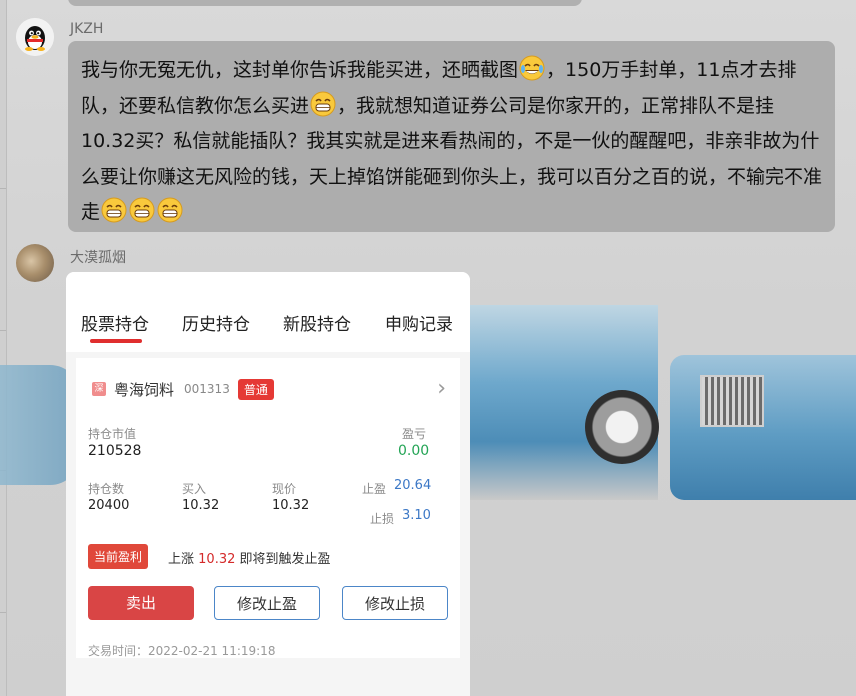 The height and width of the screenshot is (696, 856). Describe the element at coordinates (181, 559) in the screenshot. I see `notice-prefix: 上涨` at that location.